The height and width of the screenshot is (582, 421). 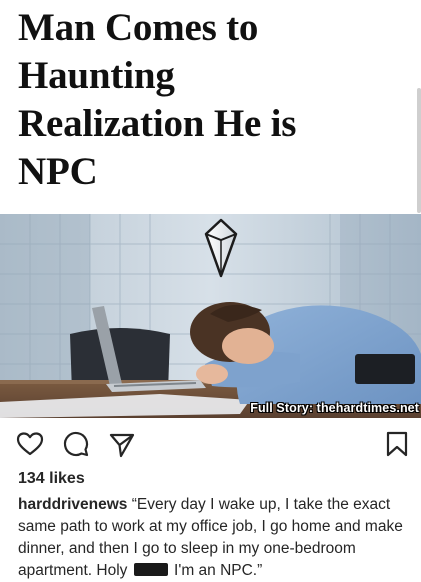 I want to click on caption-text-end: I'm an NPC.”, so click(x=218, y=570).